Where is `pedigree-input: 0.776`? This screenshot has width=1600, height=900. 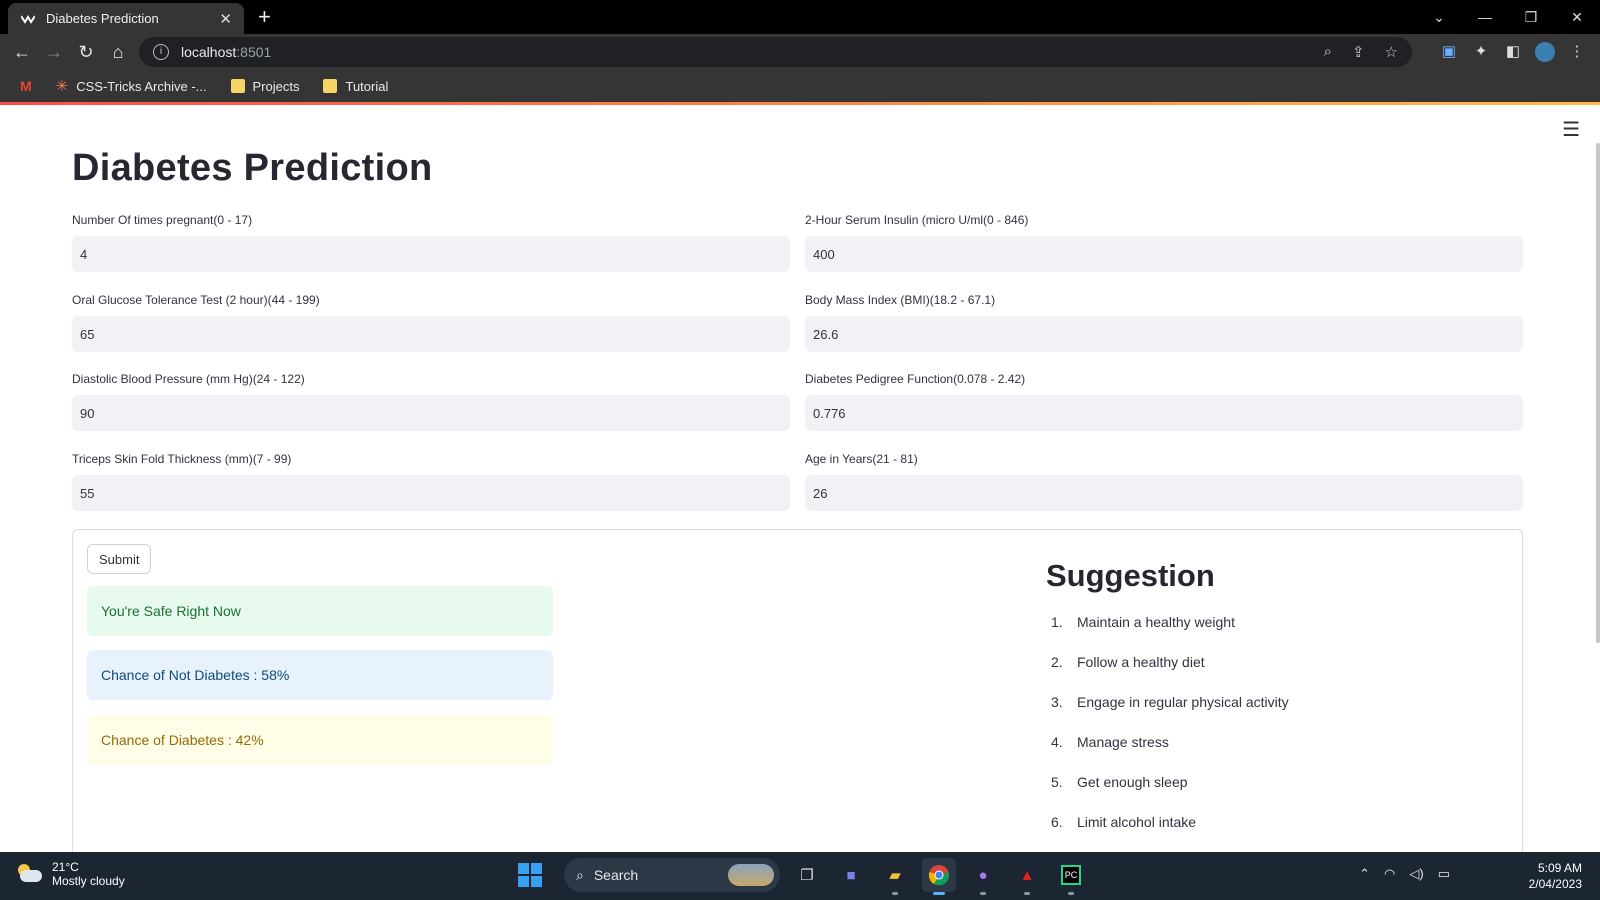 pedigree-input: 0.776 is located at coordinates (1164, 413).